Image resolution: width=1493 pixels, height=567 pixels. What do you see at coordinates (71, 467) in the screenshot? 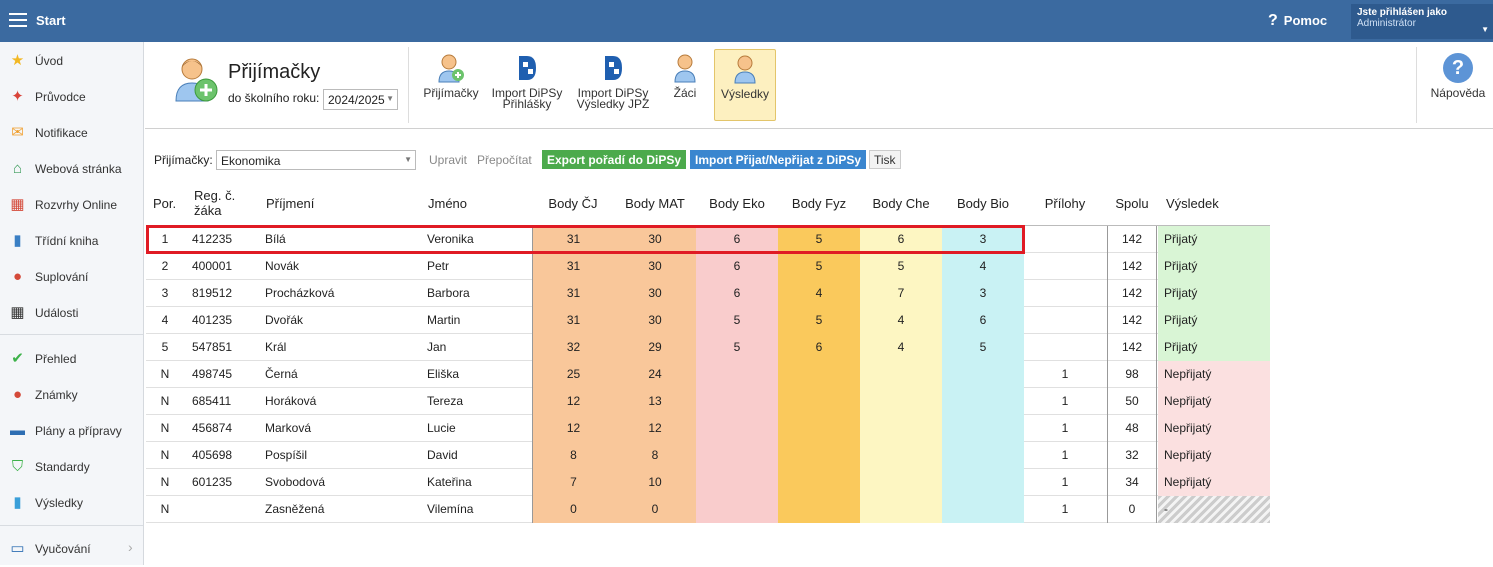
I see `sidebar-item-12: ⛉ Standardy` at bounding box center [71, 467].